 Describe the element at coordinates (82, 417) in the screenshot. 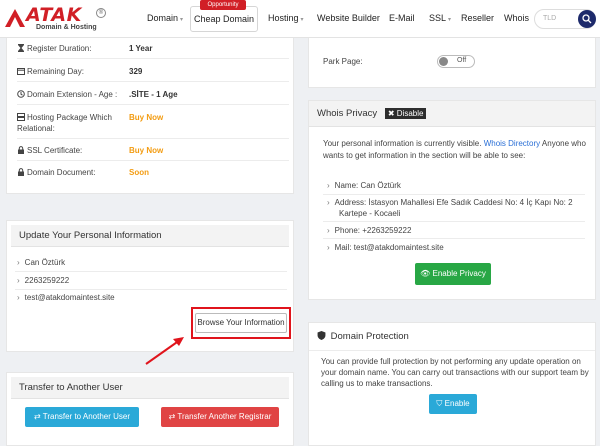

I see `transfer-to-another-user-button: ⇄ Transfer to Another User` at that location.